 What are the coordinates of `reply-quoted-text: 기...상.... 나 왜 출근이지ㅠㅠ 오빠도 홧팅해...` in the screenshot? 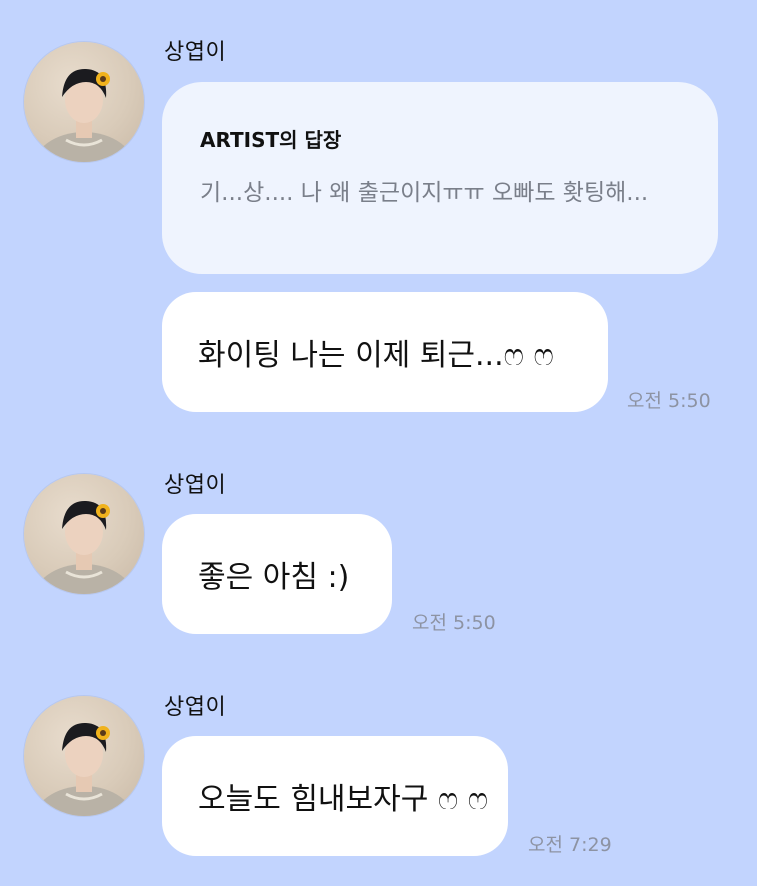 It's located at (424, 193).